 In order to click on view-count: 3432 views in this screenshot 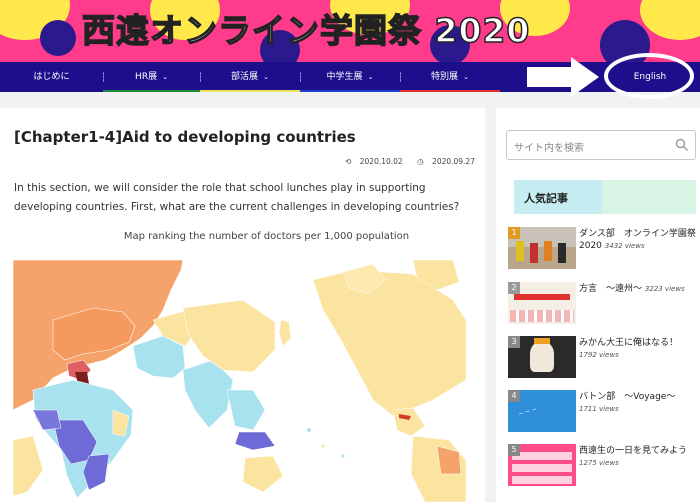, I will do `click(624, 246)`.